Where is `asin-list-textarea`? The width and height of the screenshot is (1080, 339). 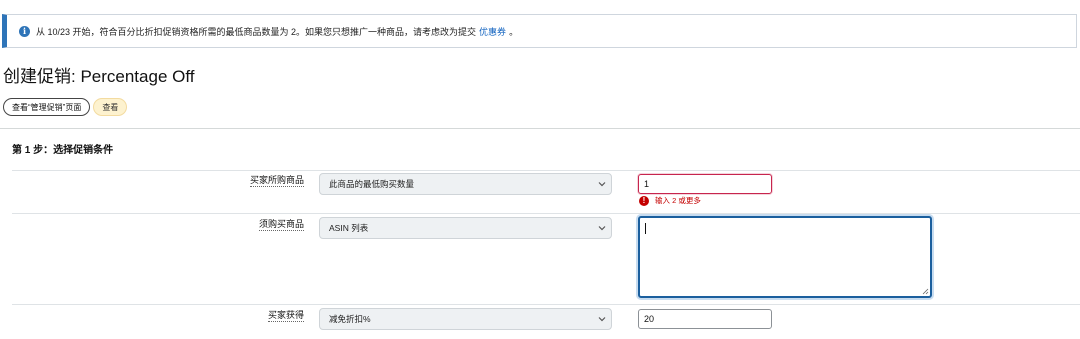 asin-list-textarea is located at coordinates (785, 257).